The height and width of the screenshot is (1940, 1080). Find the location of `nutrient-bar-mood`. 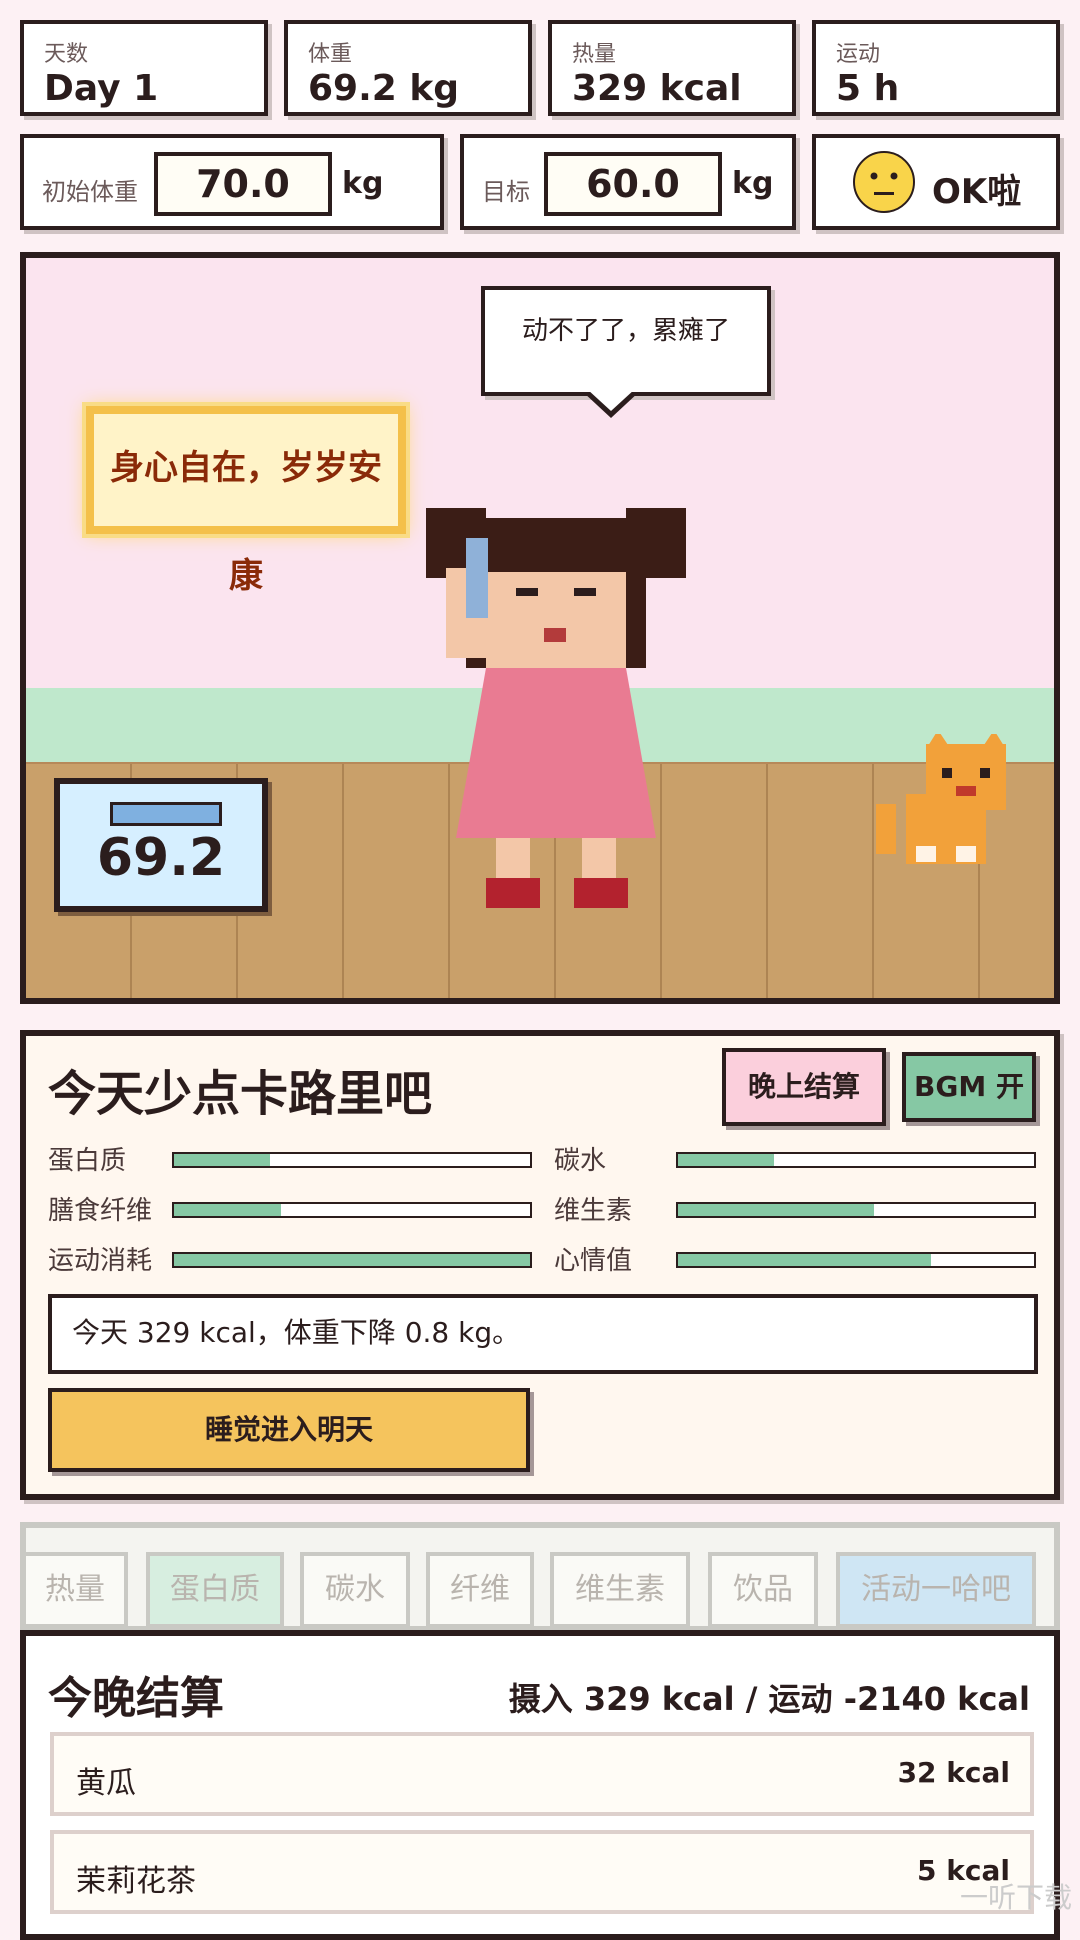

nutrient-bar-mood is located at coordinates (856, 1260).